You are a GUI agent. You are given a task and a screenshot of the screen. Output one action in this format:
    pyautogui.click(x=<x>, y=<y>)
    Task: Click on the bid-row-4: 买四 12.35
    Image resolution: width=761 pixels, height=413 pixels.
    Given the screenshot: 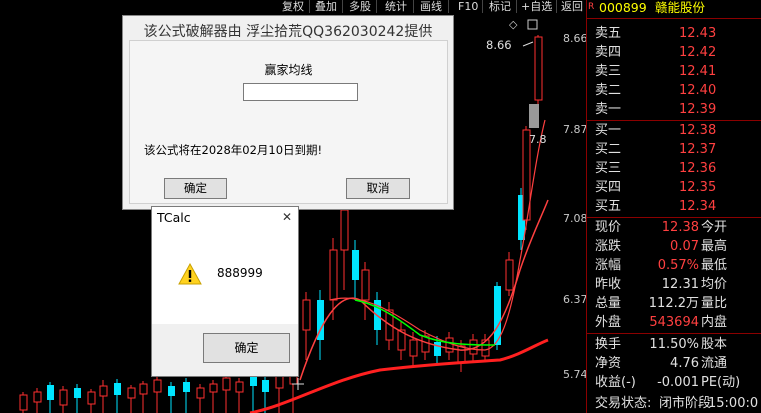 What is the action you would take?
    pyautogui.click(x=674, y=187)
    